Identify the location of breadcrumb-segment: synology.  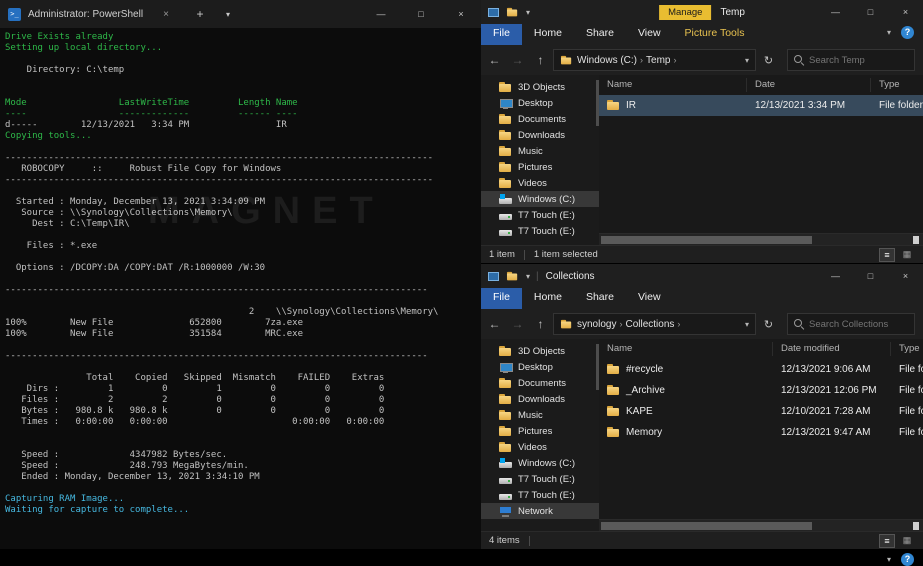
(596, 324).